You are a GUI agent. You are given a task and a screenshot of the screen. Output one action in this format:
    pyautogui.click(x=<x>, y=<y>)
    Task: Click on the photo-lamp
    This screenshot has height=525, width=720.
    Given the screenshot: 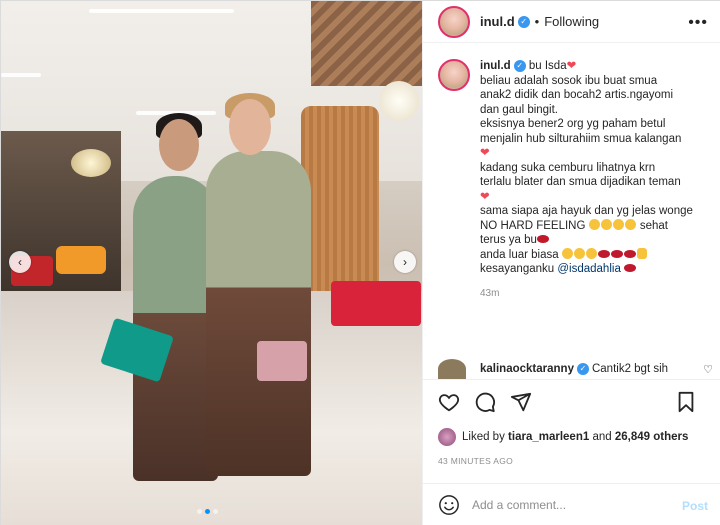 What is the action you would take?
    pyautogui.click(x=399, y=101)
    